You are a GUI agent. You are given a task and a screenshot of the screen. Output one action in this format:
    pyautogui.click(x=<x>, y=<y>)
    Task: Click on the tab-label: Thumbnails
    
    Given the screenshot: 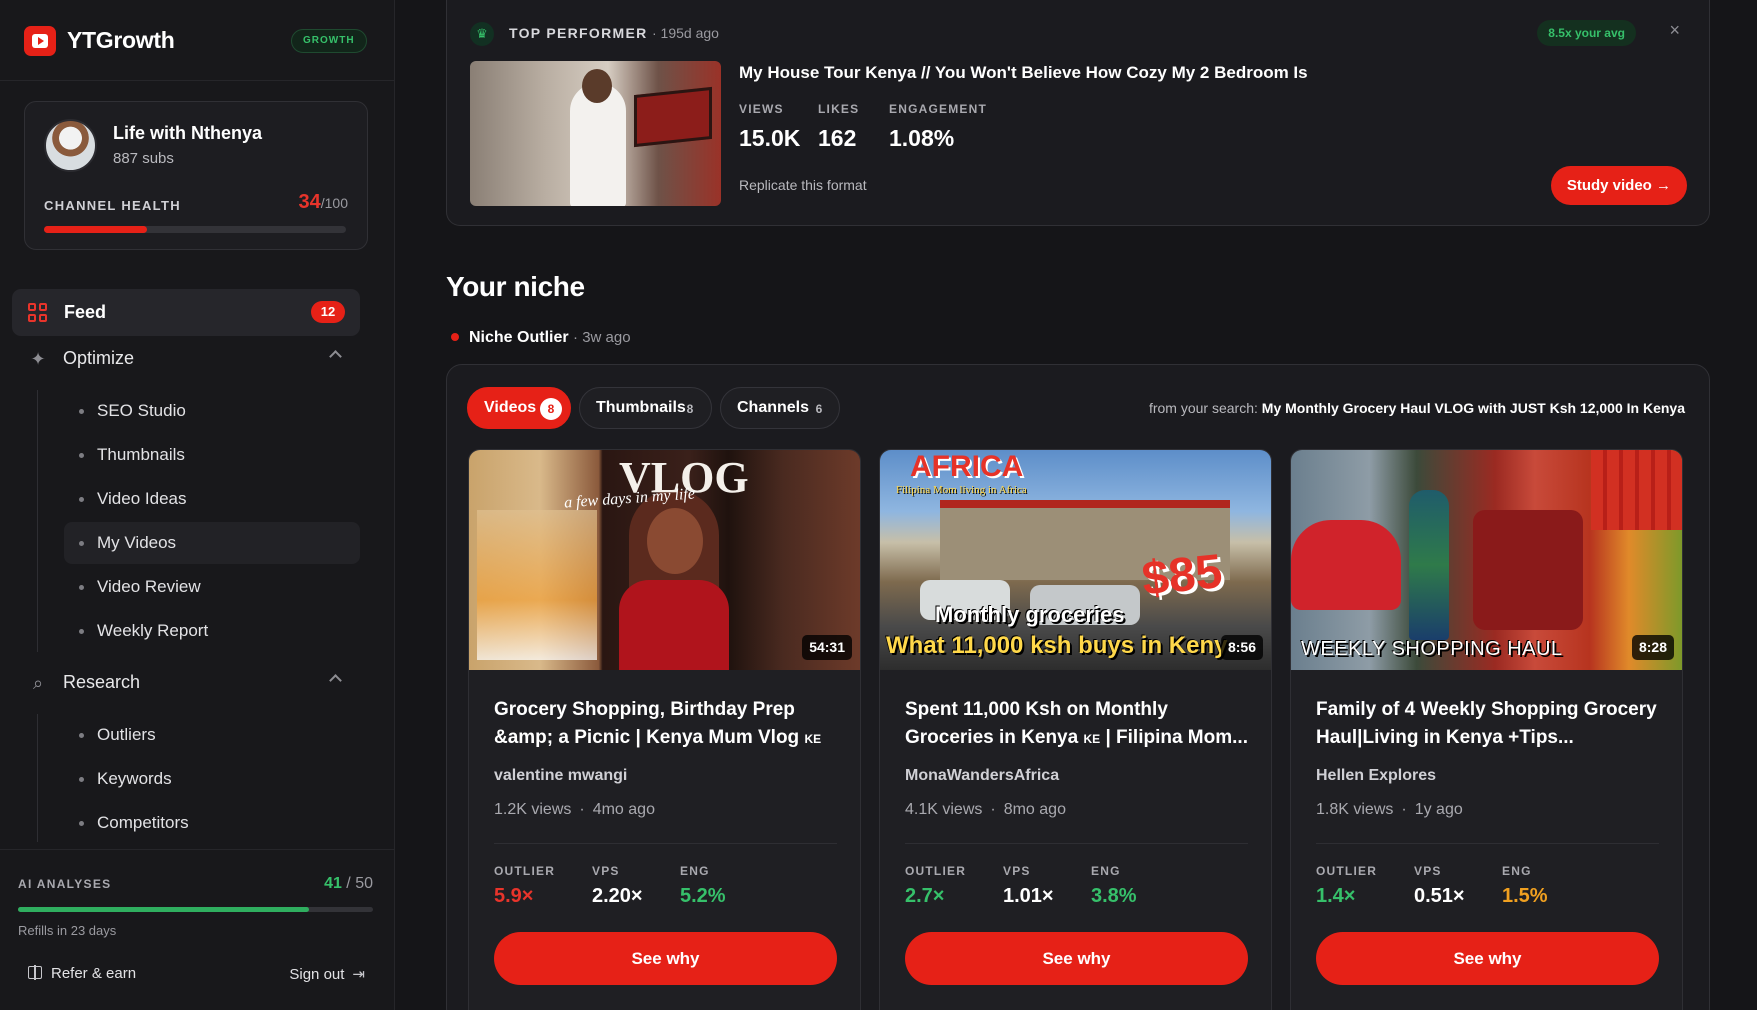 What is the action you would take?
    pyautogui.click(x=641, y=407)
    